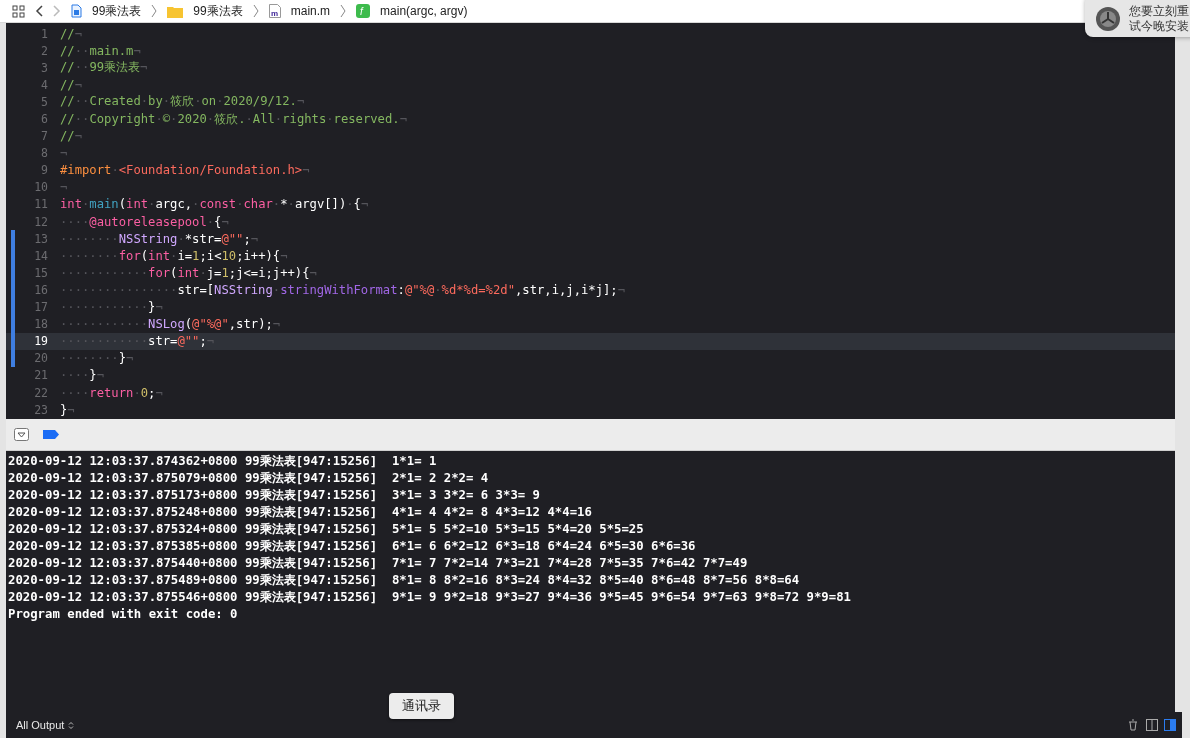 The image size is (1190, 738). Describe the element at coordinates (44, 67) in the screenshot. I see `line-number: 3` at that location.